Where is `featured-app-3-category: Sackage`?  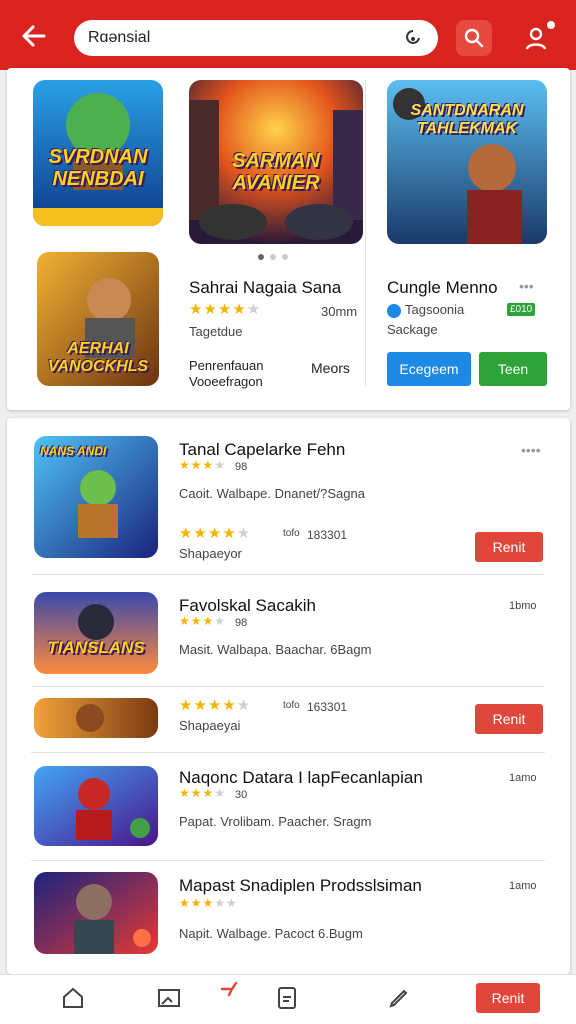
featured-app-3-category: Sackage is located at coordinates (412, 329).